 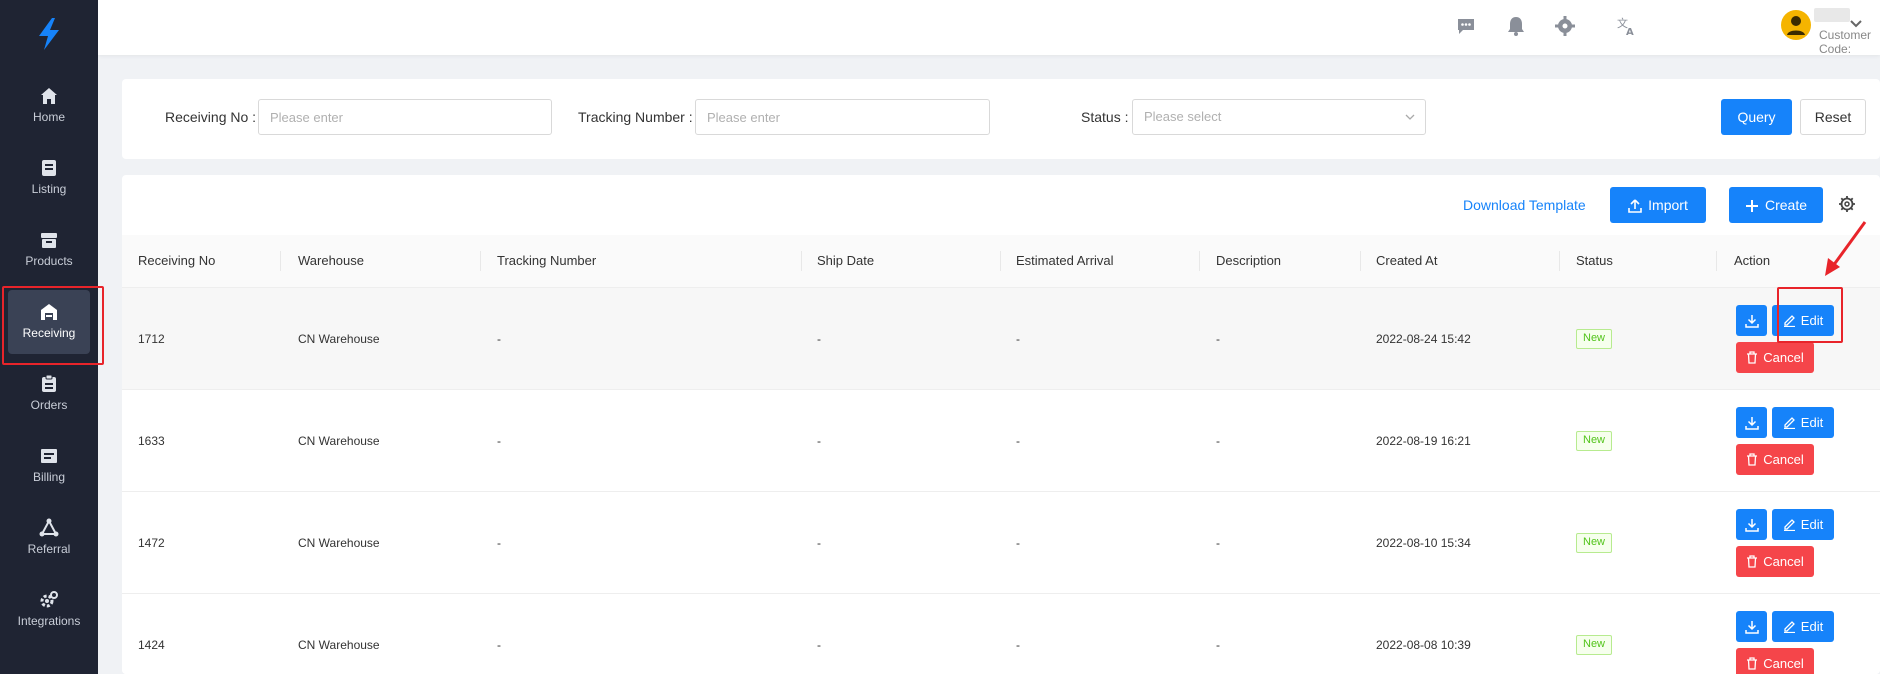 I want to click on status-select: Please select, so click(x=1279, y=117).